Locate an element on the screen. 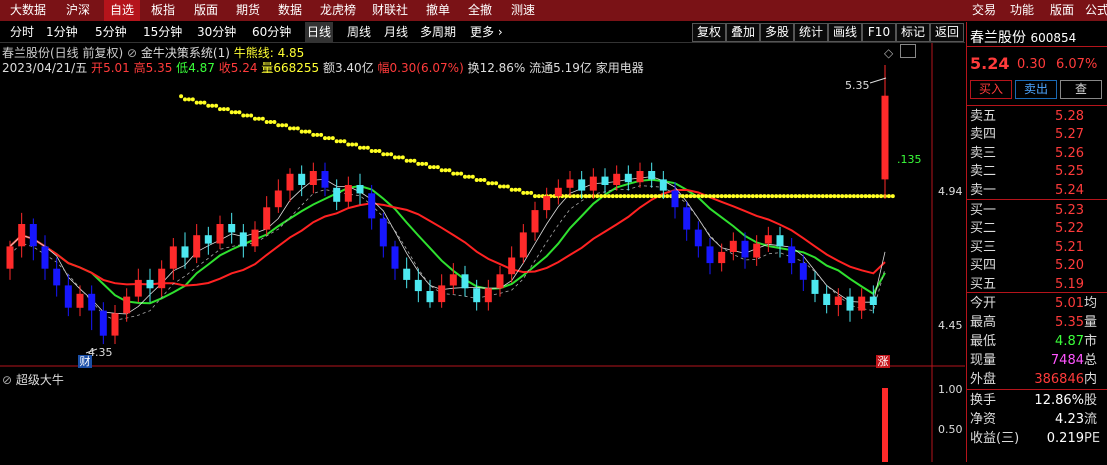  menu-right-item-2: 版面 is located at coordinates (1062, 10).